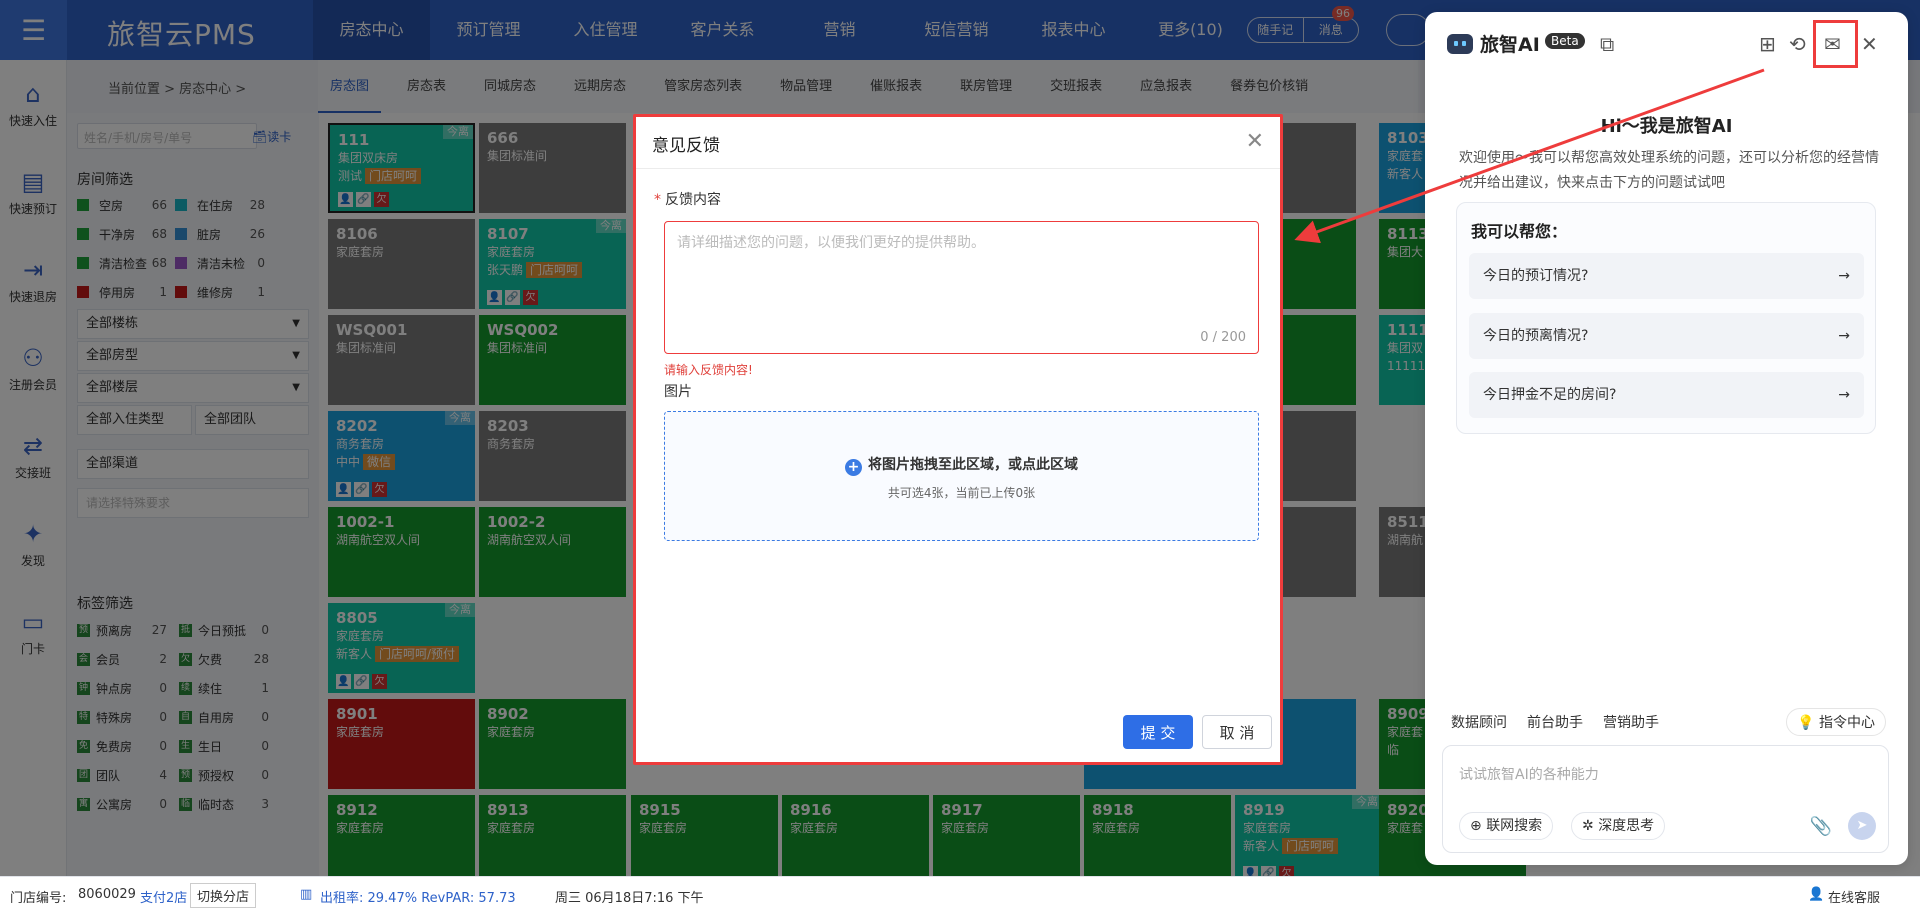 The image size is (1920, 911). I want to click on highlight-box, so click(1835, 44).